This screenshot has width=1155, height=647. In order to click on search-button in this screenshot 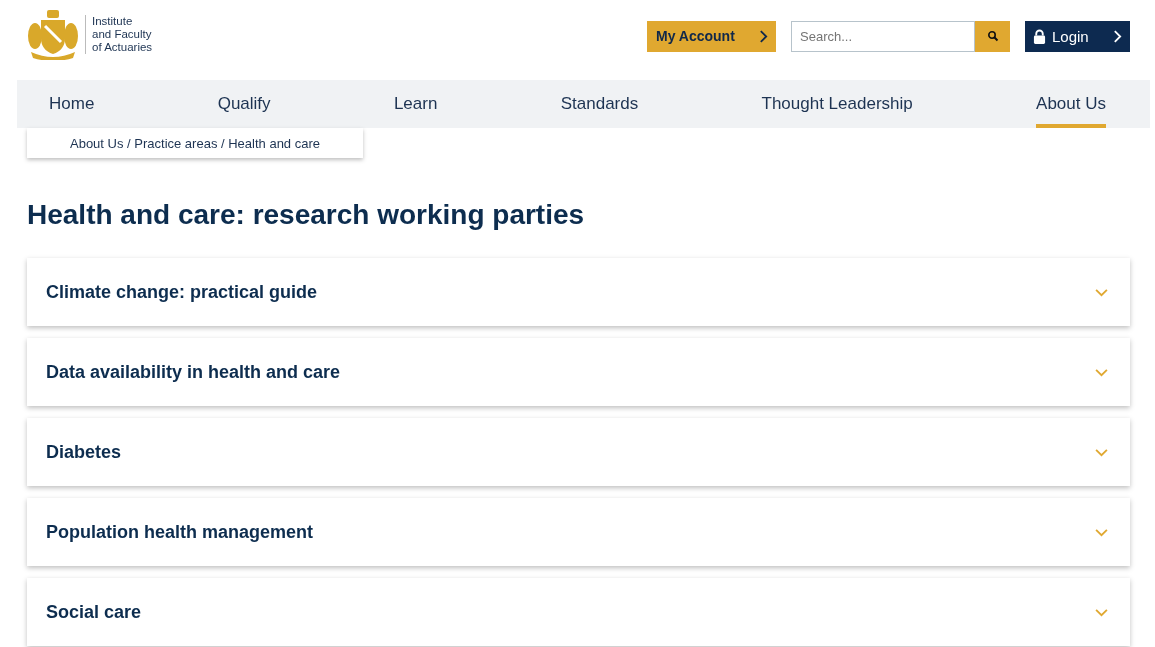, I will do `click(992, 36)`.